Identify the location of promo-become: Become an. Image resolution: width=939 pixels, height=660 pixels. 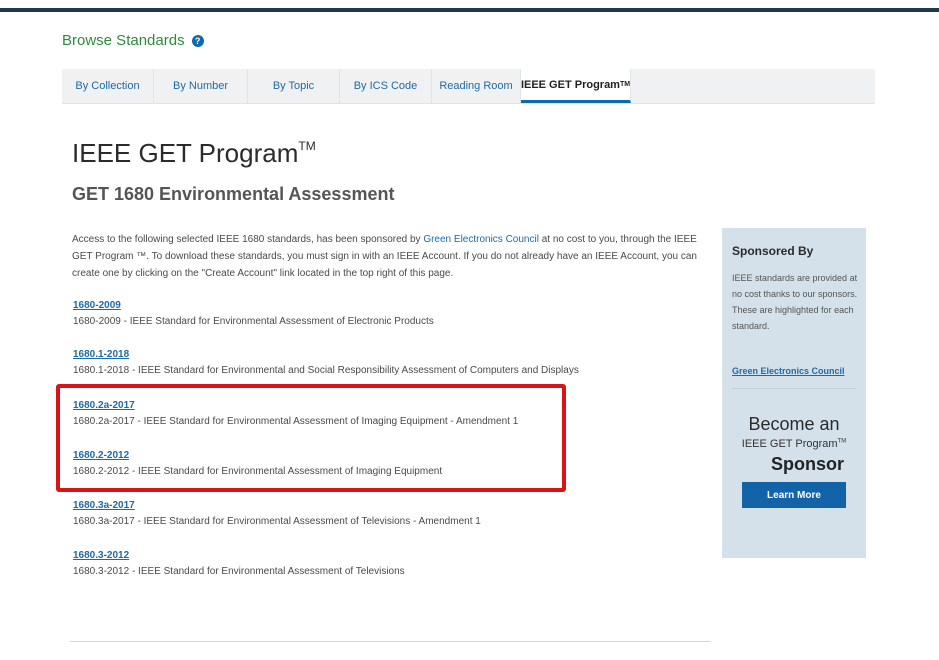
(794, 424).